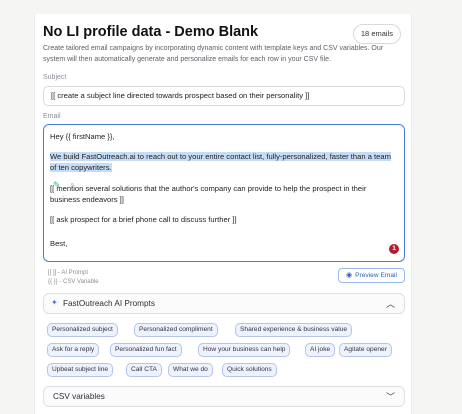 This screenshot has width=462, height=414. Describe the element at coordinates (82, 136) in the screenshot. I see `email-greeting: Hey {{ firstName }},` at that location.